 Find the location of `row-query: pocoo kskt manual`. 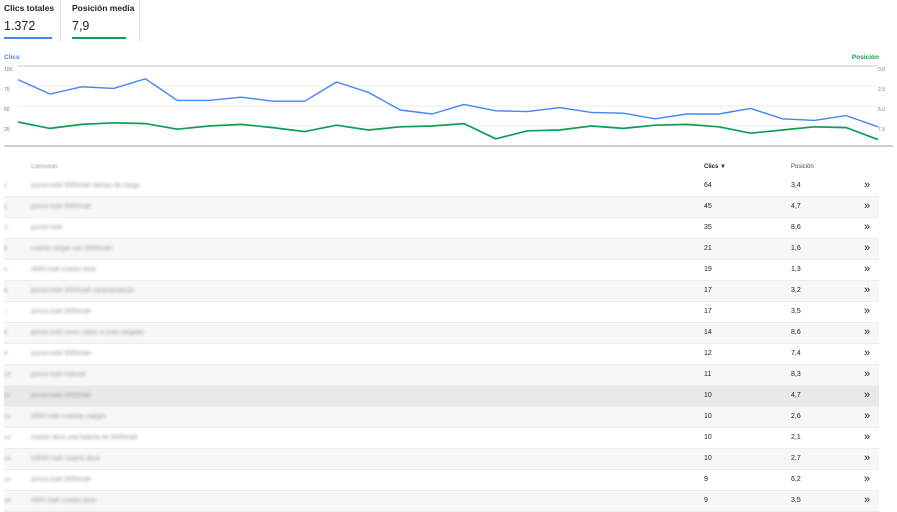

row-query: pocoo kskt manual is located at coordinates (58, 374).